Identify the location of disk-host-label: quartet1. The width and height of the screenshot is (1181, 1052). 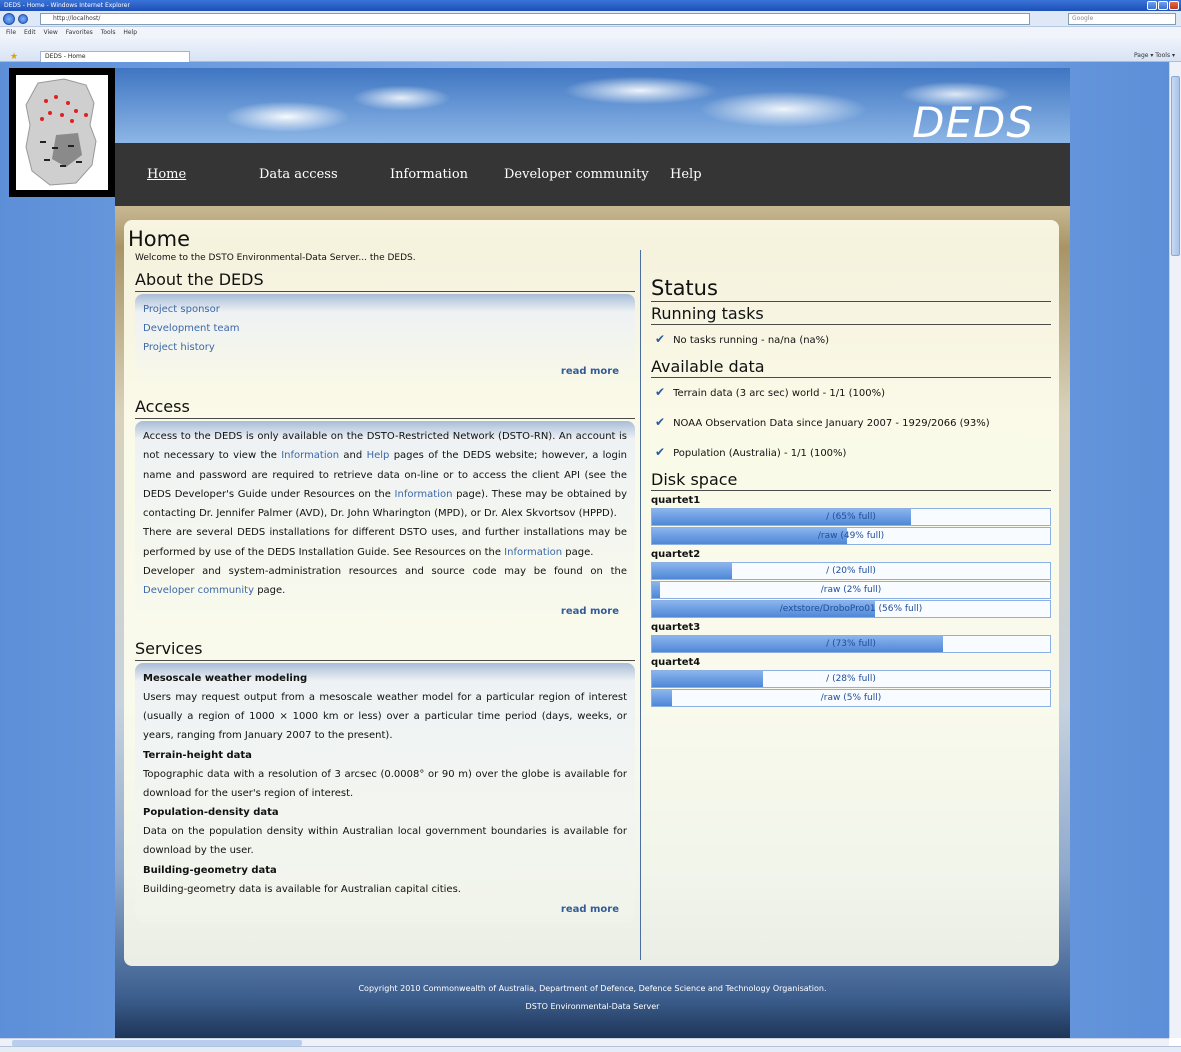
(676, 500).